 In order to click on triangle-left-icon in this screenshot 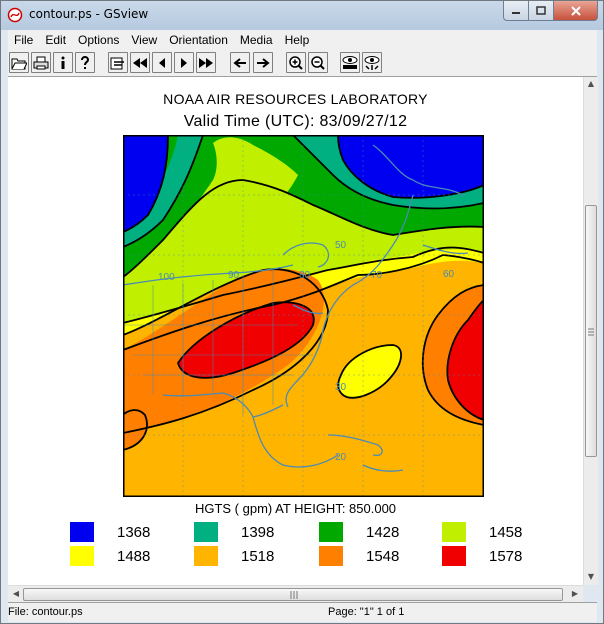, I will do `click(162, 62)`.